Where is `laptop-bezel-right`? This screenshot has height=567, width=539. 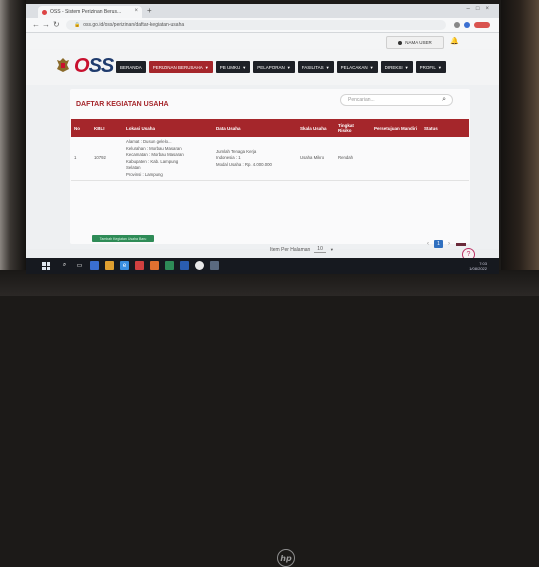 laptop-bezel-right is located at coordinates (520, 148).